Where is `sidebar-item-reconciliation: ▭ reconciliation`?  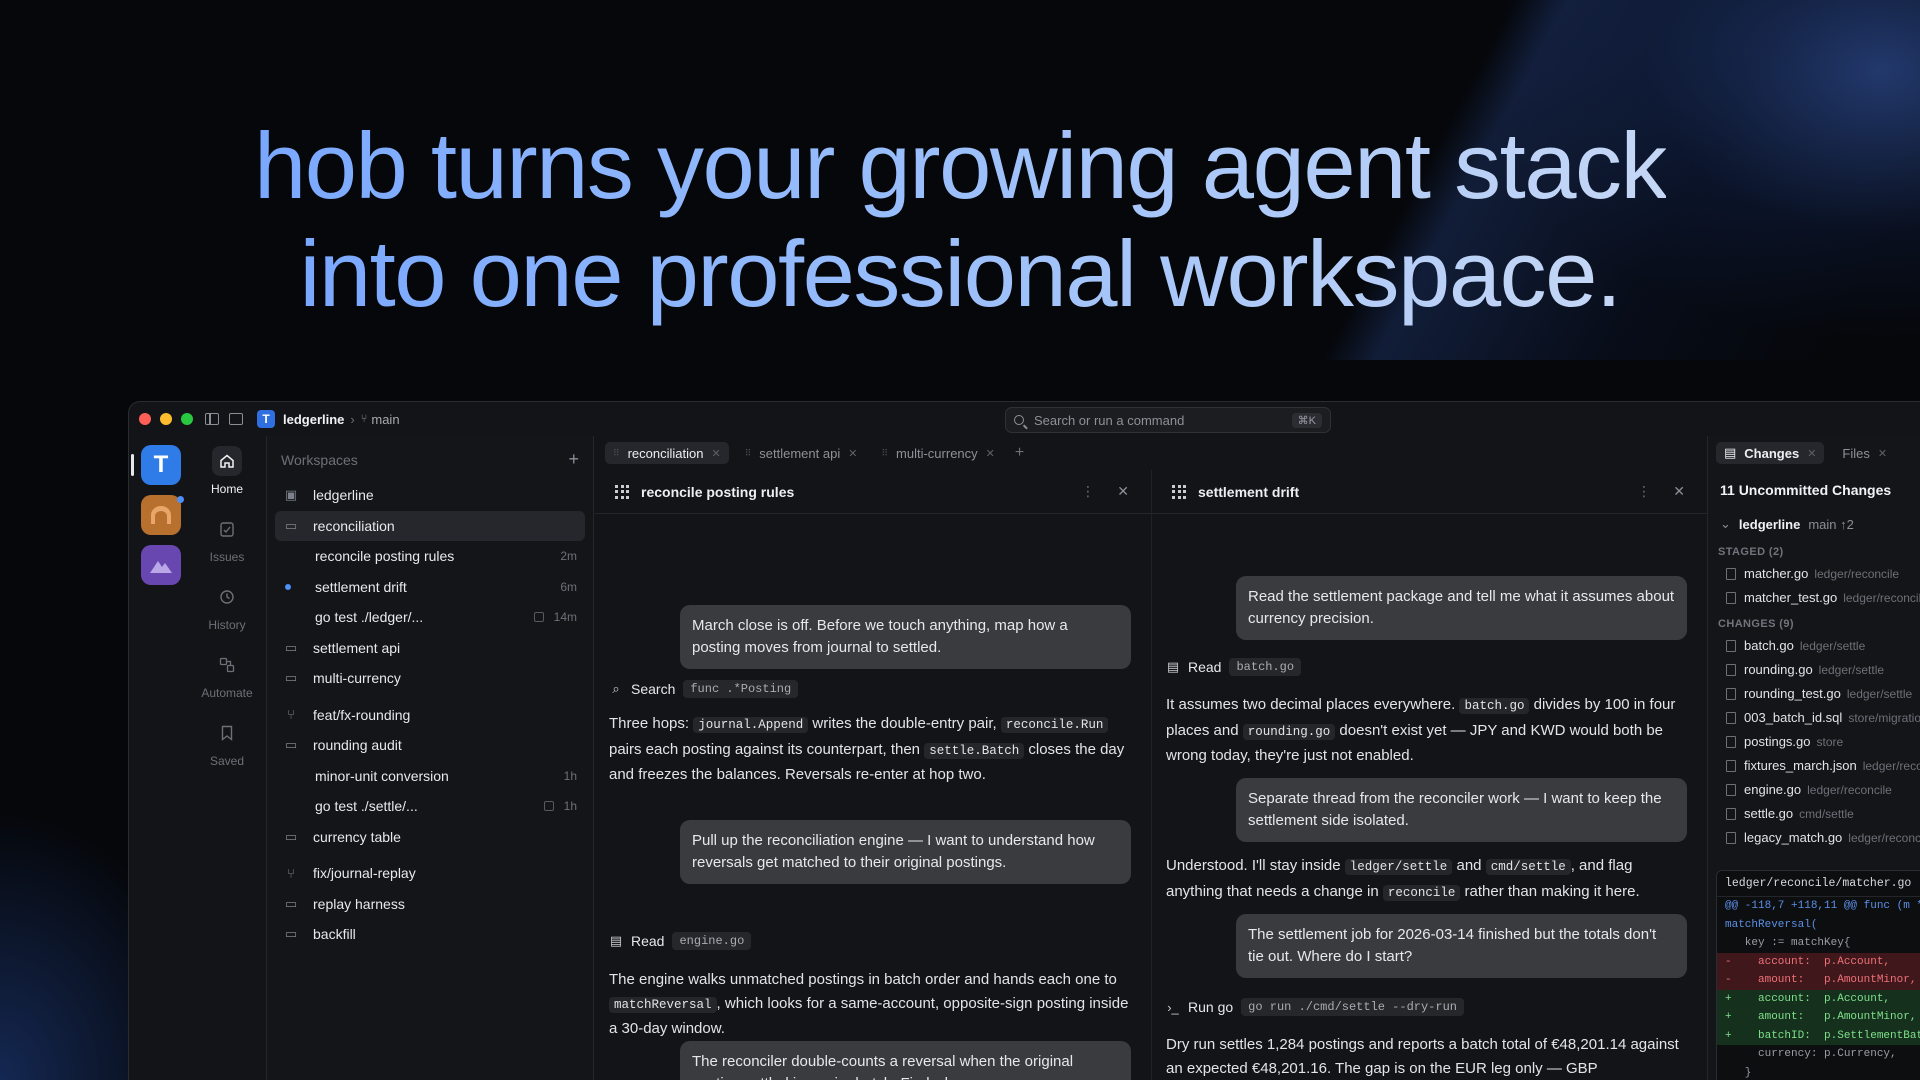 sidebar-item-reconciliation: ▭ reconciliation is located at coordinates (430, 525).